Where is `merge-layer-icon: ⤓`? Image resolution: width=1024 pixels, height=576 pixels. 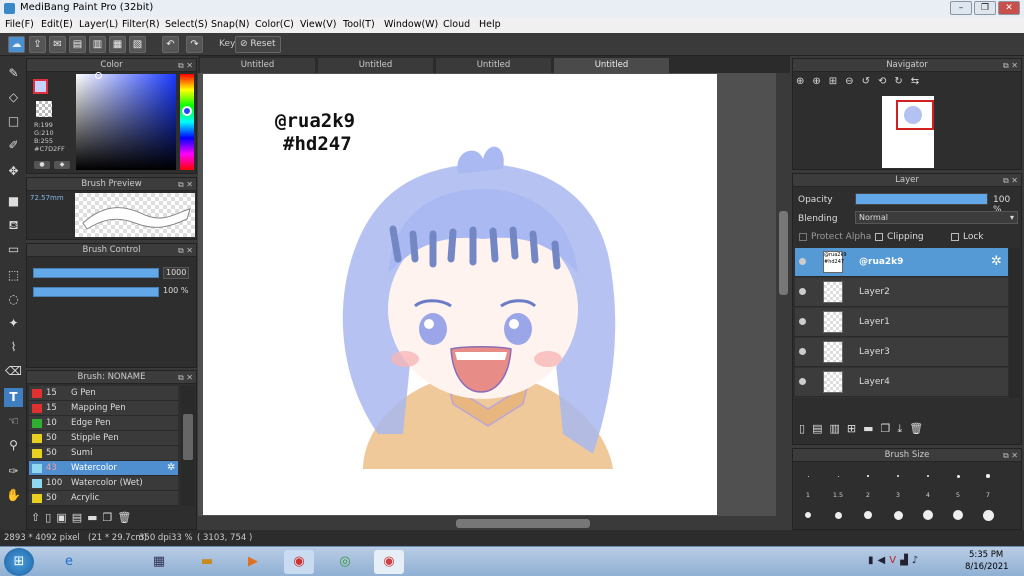 merge-layer-icon: ⤓ is located at coordinates (903, 428).